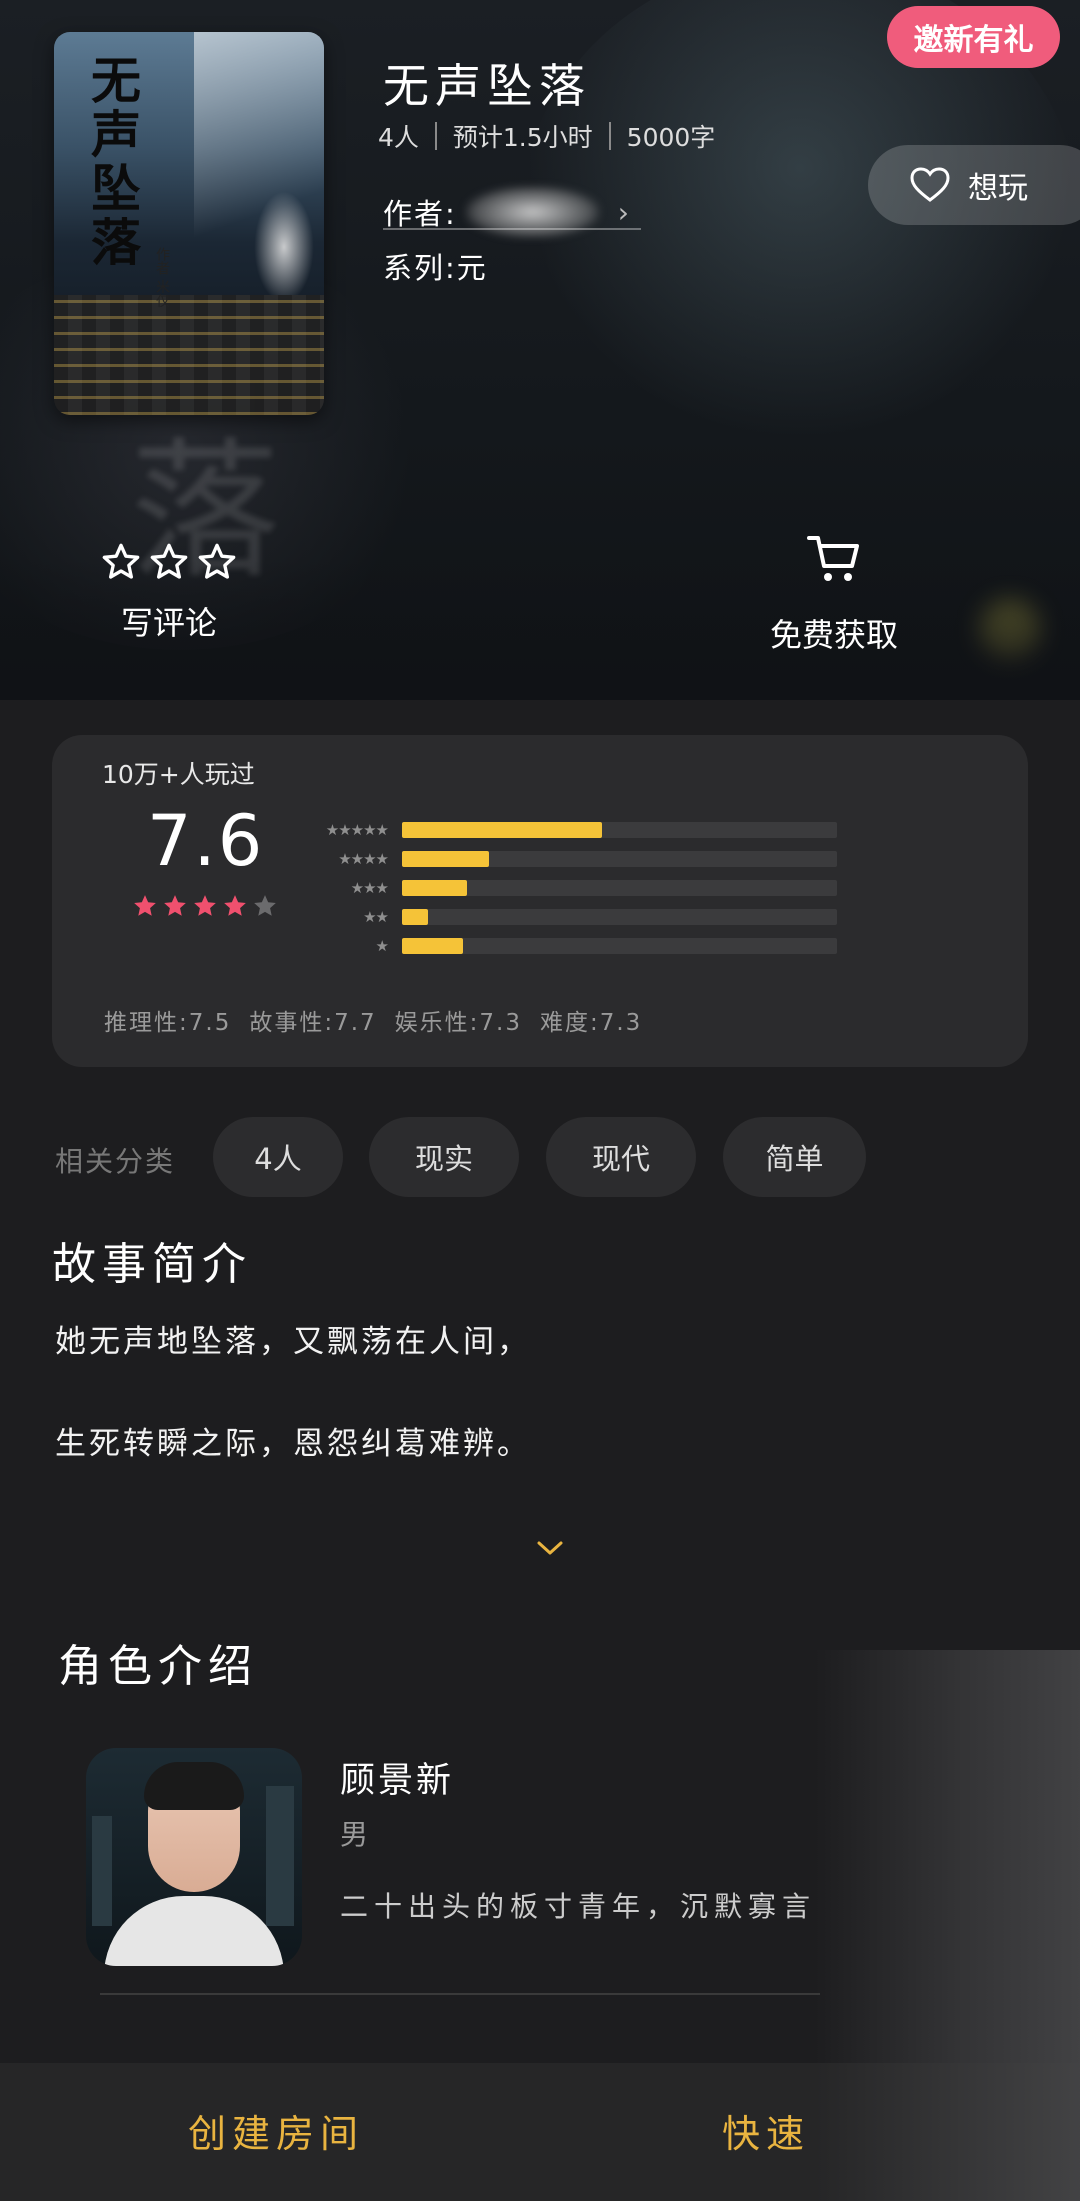 The height and width of the screenshot is (2201, 1080). I want to click on rating-metrics: 推理性:7.5 故事性:7.7 娱乐性:7.3 难度:7.3, so click(382, 1020).